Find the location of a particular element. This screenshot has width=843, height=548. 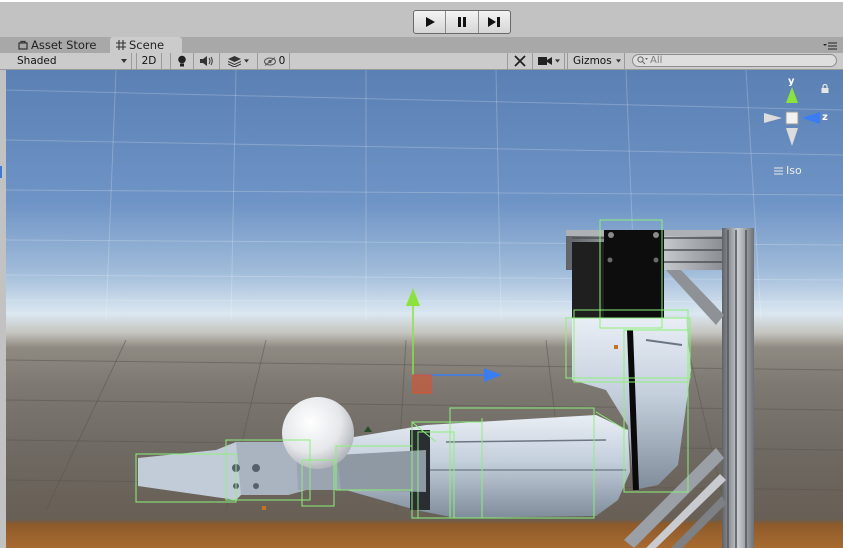

playback-controls is located at coordinates (462, 22).